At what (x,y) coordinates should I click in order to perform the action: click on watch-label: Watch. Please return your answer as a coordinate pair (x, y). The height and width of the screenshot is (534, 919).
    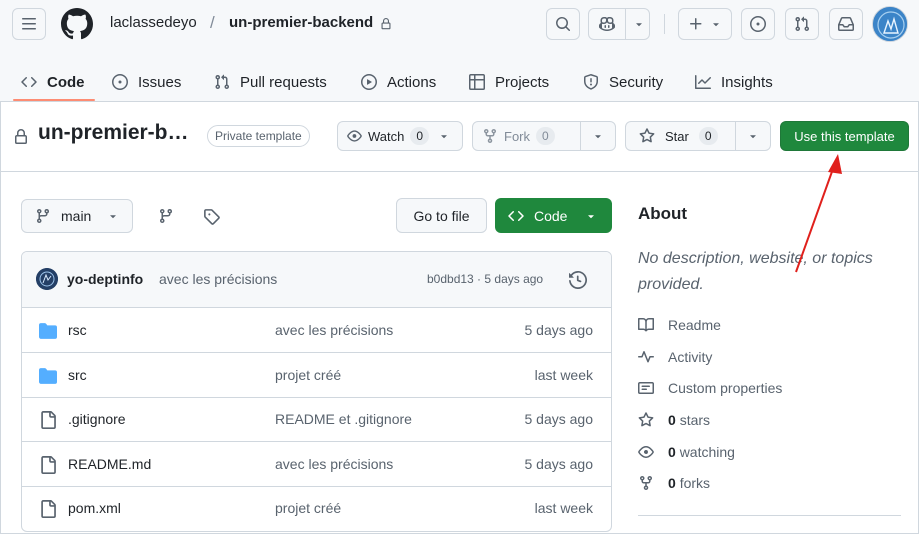
    Looking at the image, I should click on (386, 136).